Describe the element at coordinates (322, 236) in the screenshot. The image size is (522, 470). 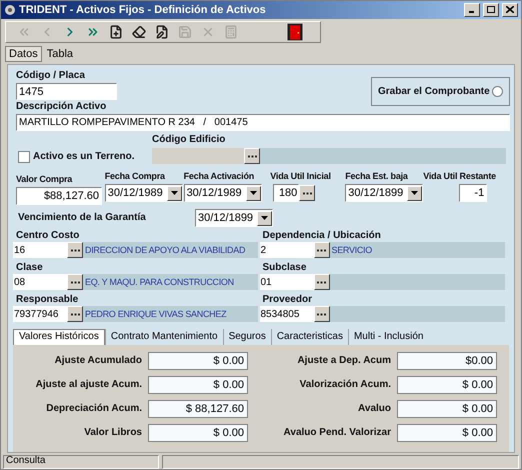
I see `field-label: Dependencia / Ubicación` at that location.